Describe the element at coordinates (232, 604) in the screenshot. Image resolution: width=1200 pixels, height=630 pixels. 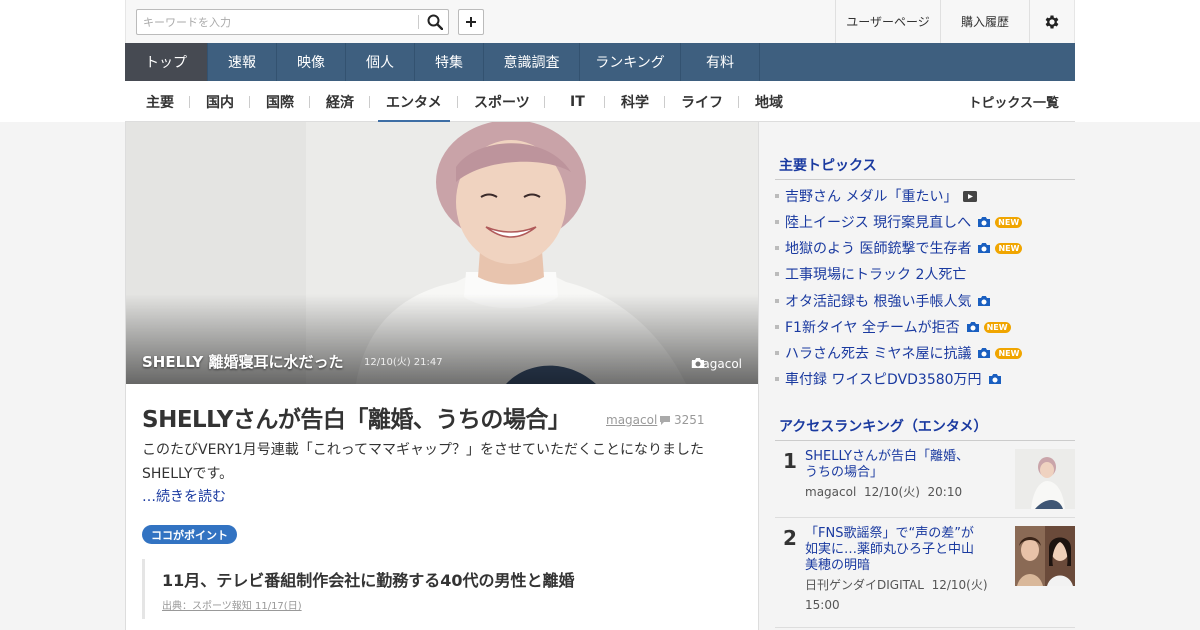
I see `point-source-link: 出典：スポーツ報知 11/17(日)` at that location.